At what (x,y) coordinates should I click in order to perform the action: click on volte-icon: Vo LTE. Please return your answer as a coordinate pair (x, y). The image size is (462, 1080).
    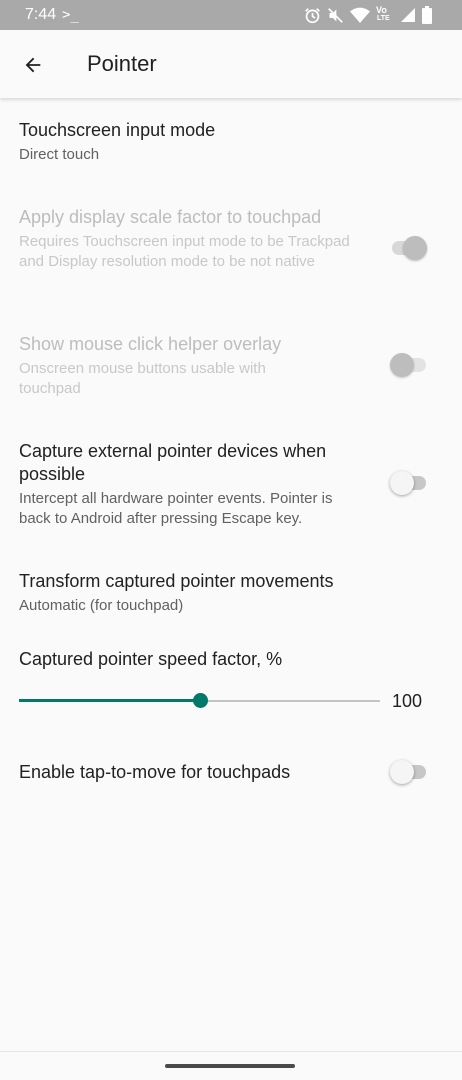
    Looking at the image, I should click on (385, 15).